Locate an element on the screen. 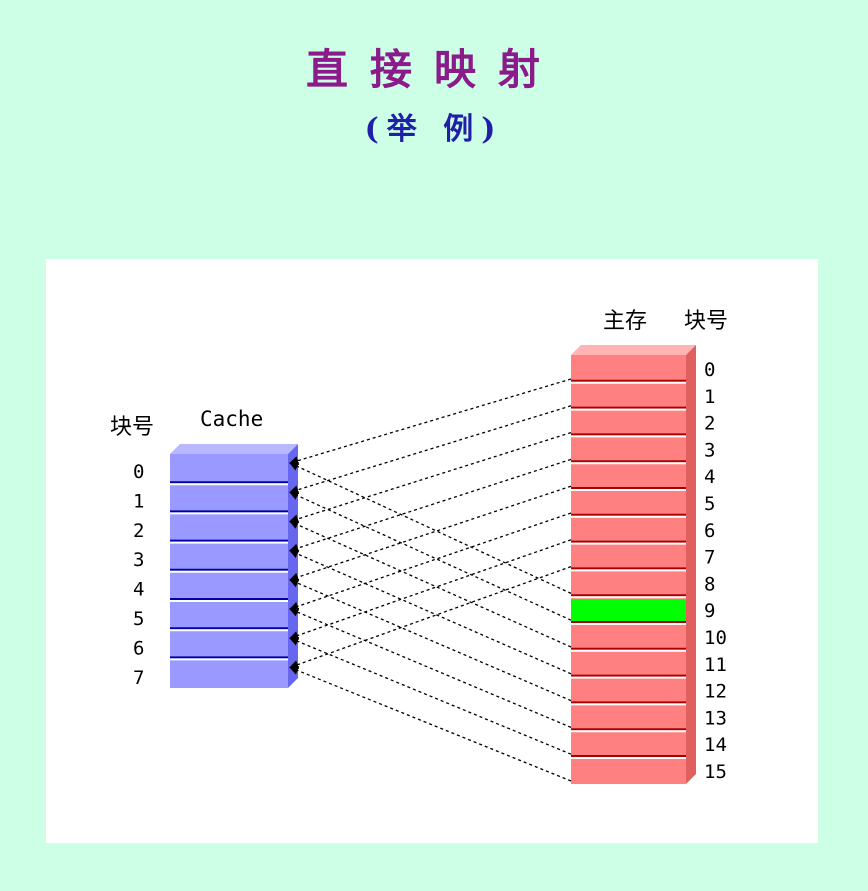 The width and height of the screenshot is (868, 891). memory-block-number: 0 is located at coordinates (709, 370).